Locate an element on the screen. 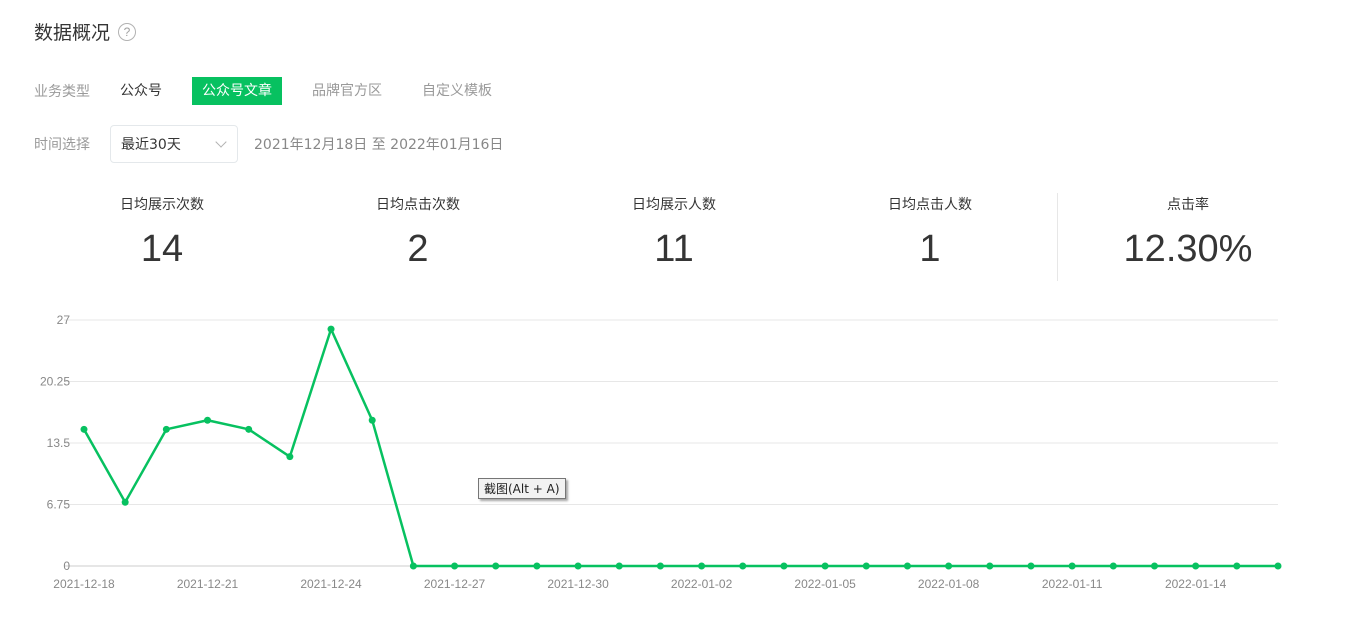 The height and width of the screenshot is (619, 1345). business-type-label: 业务类型 is located at coordinates (62, 92).